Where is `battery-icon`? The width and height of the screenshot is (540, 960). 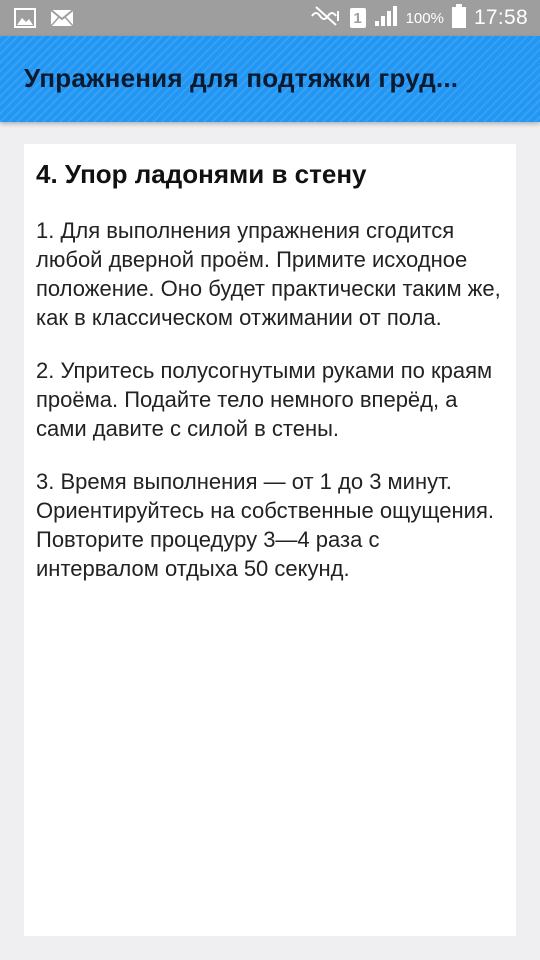 battery-icon is located at coordinates (458, 18).